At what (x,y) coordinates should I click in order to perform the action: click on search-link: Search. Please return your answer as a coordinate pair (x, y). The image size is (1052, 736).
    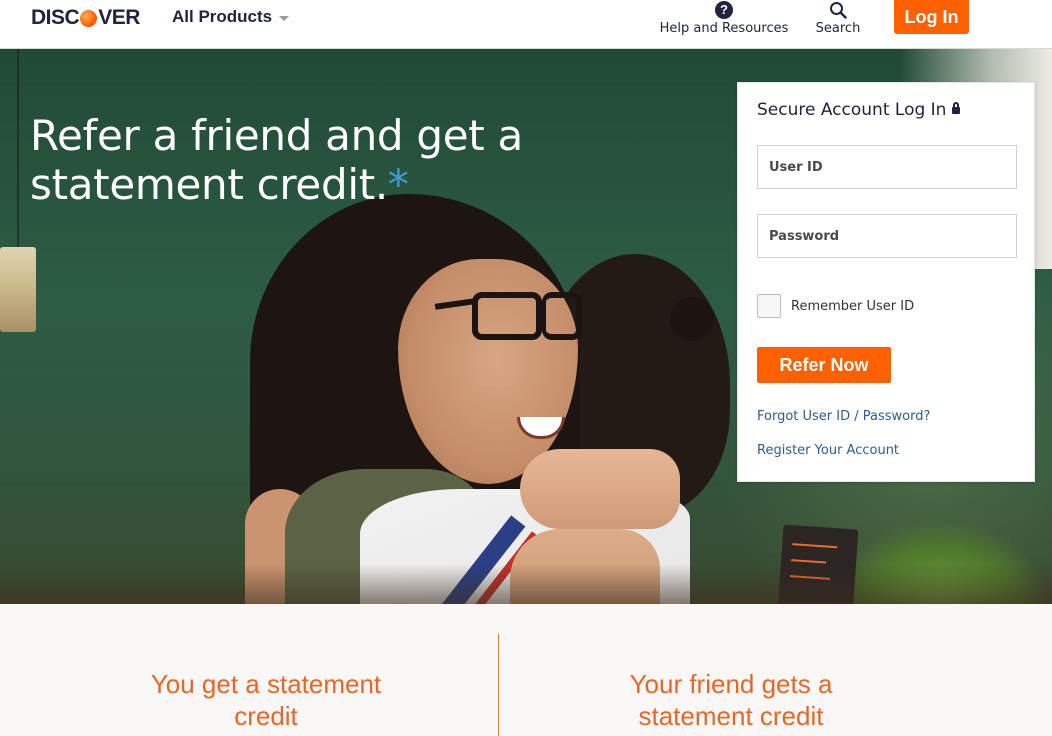
    Looking at the image, I should click on (838, 20).